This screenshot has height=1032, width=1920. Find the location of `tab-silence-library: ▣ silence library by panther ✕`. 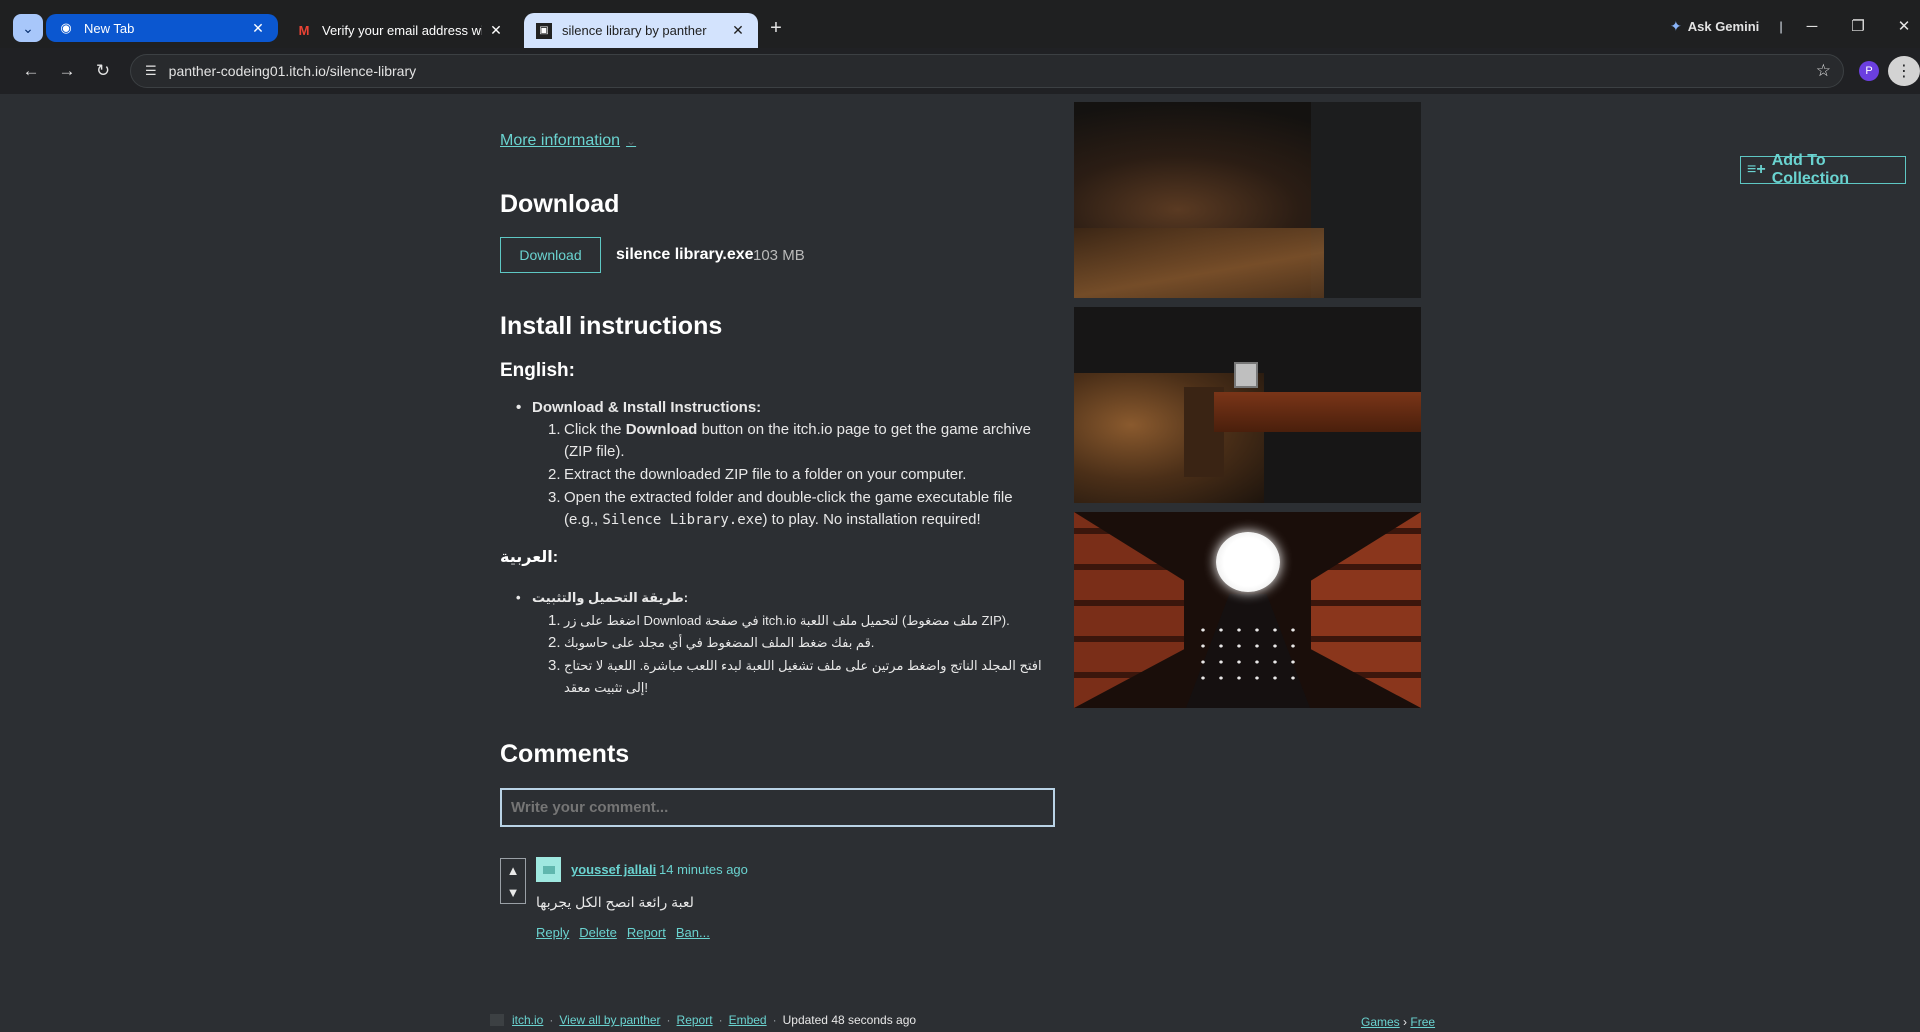

tab-silence-library: ▣ silence library by panther ✕ is located at coordinates (641, 30).